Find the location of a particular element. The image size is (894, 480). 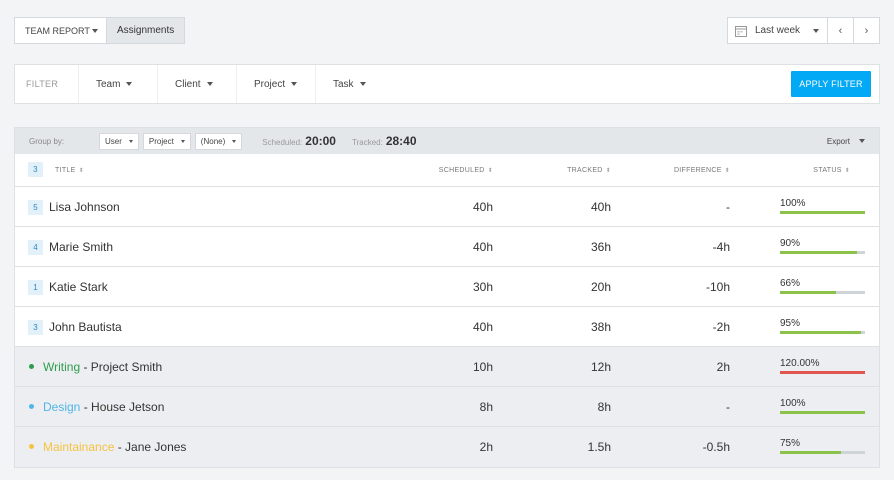

row-scheduled: 8h is located at coordinates (486, 407).